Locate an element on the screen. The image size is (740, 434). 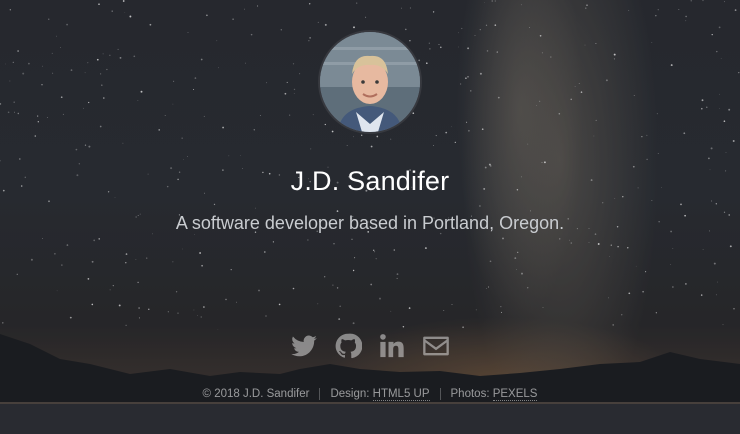
photos-label: Photos: is located at coordinates (471, 394).